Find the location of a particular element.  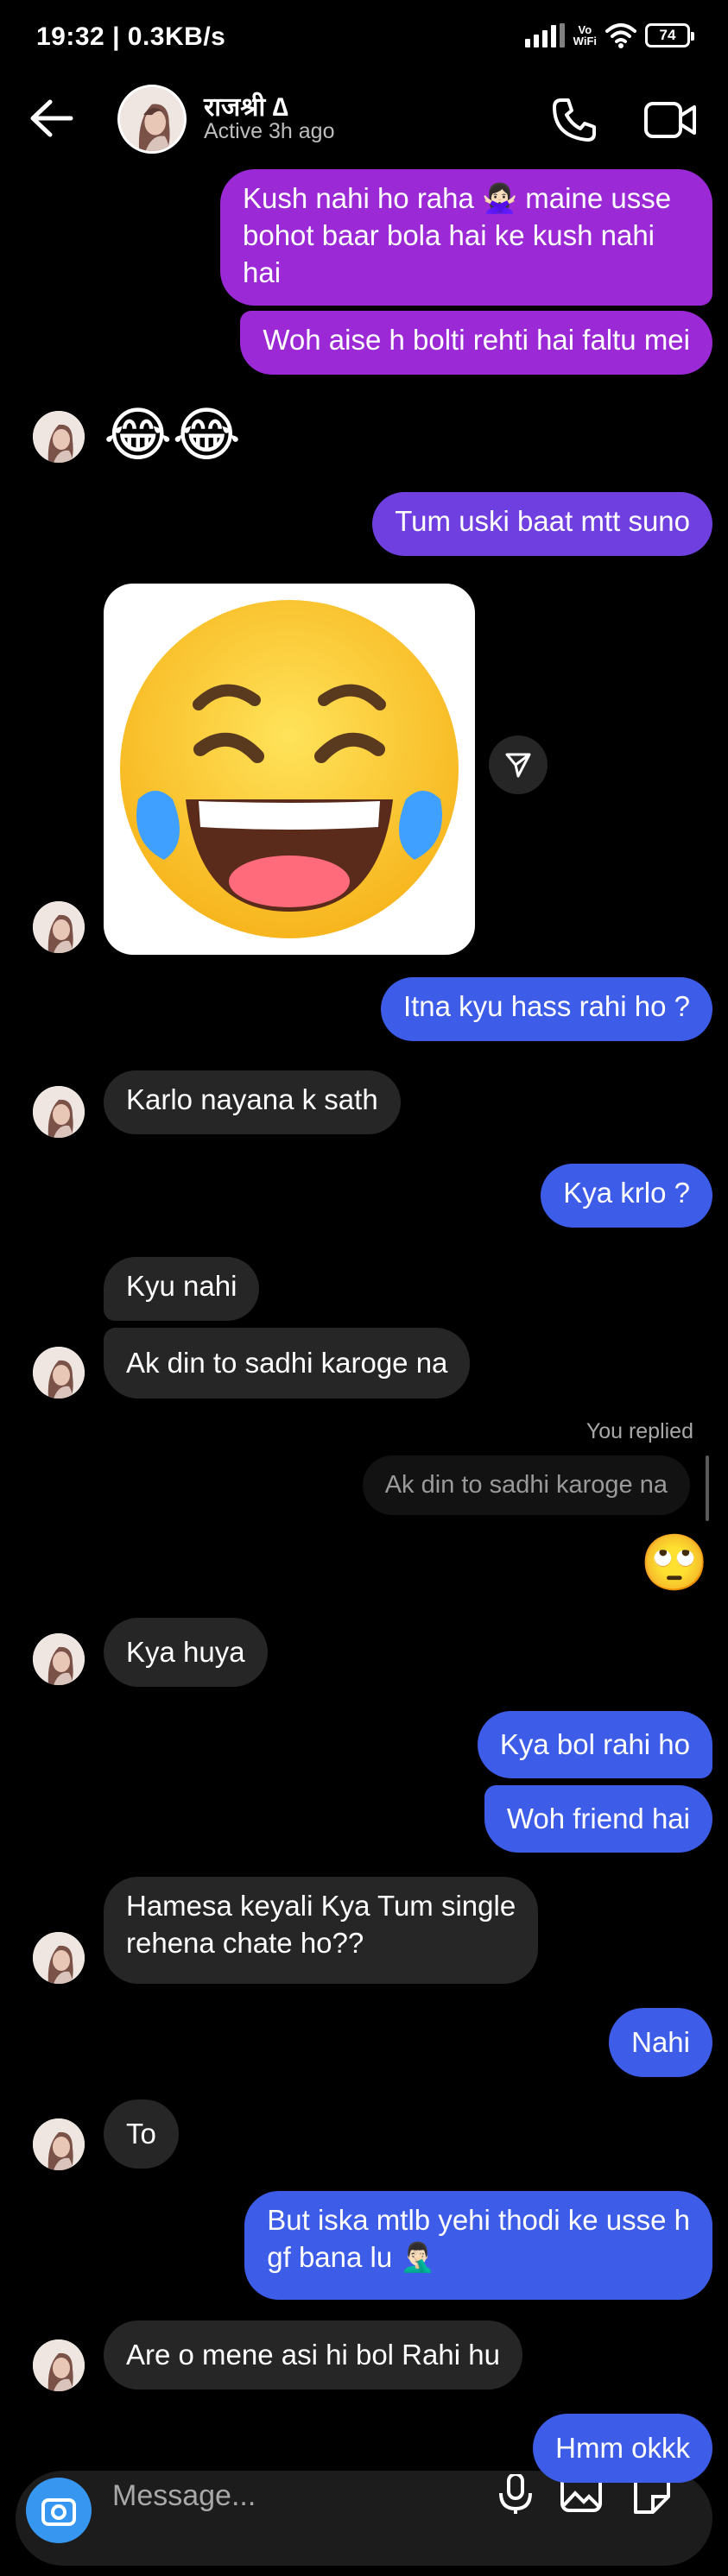

camera-icon is located at coordinates (58, 2512).